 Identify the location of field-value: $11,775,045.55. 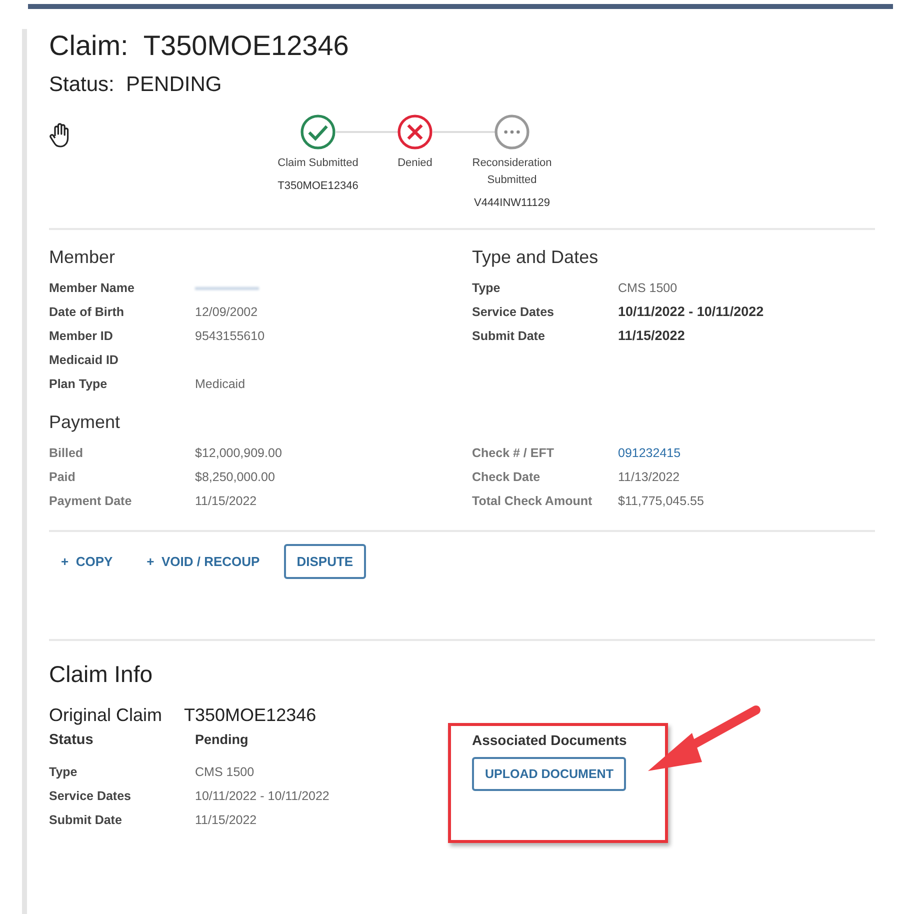
(661, 501).